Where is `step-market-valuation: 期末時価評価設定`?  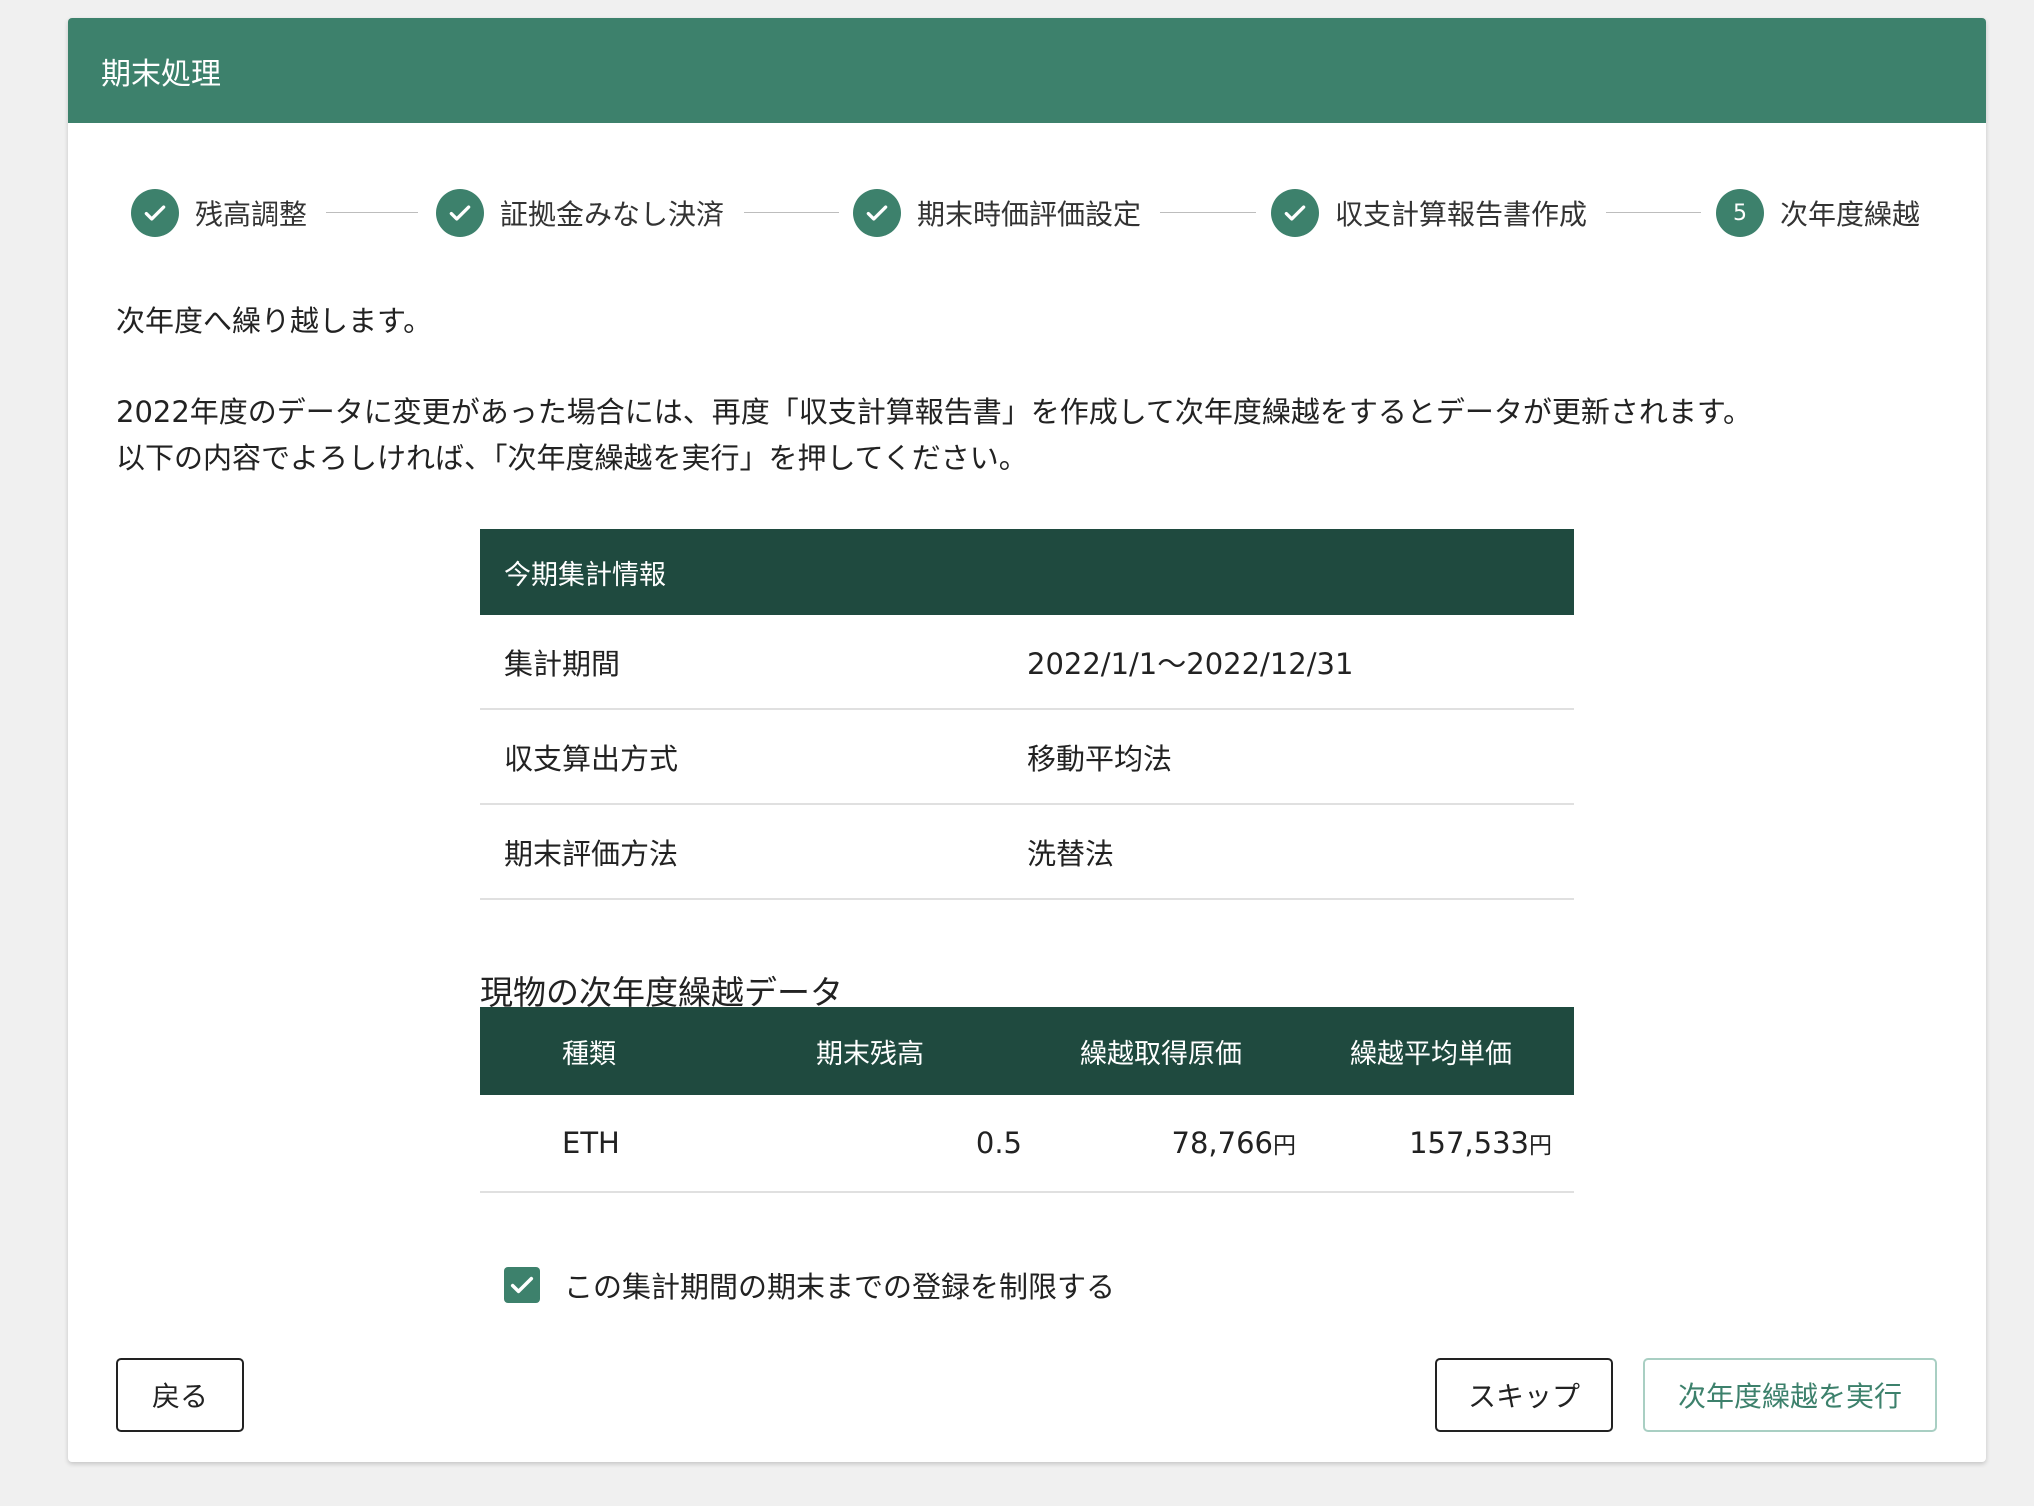 step-market-valuation: 期末時価評価設定 is located at coordinates (997, 213).